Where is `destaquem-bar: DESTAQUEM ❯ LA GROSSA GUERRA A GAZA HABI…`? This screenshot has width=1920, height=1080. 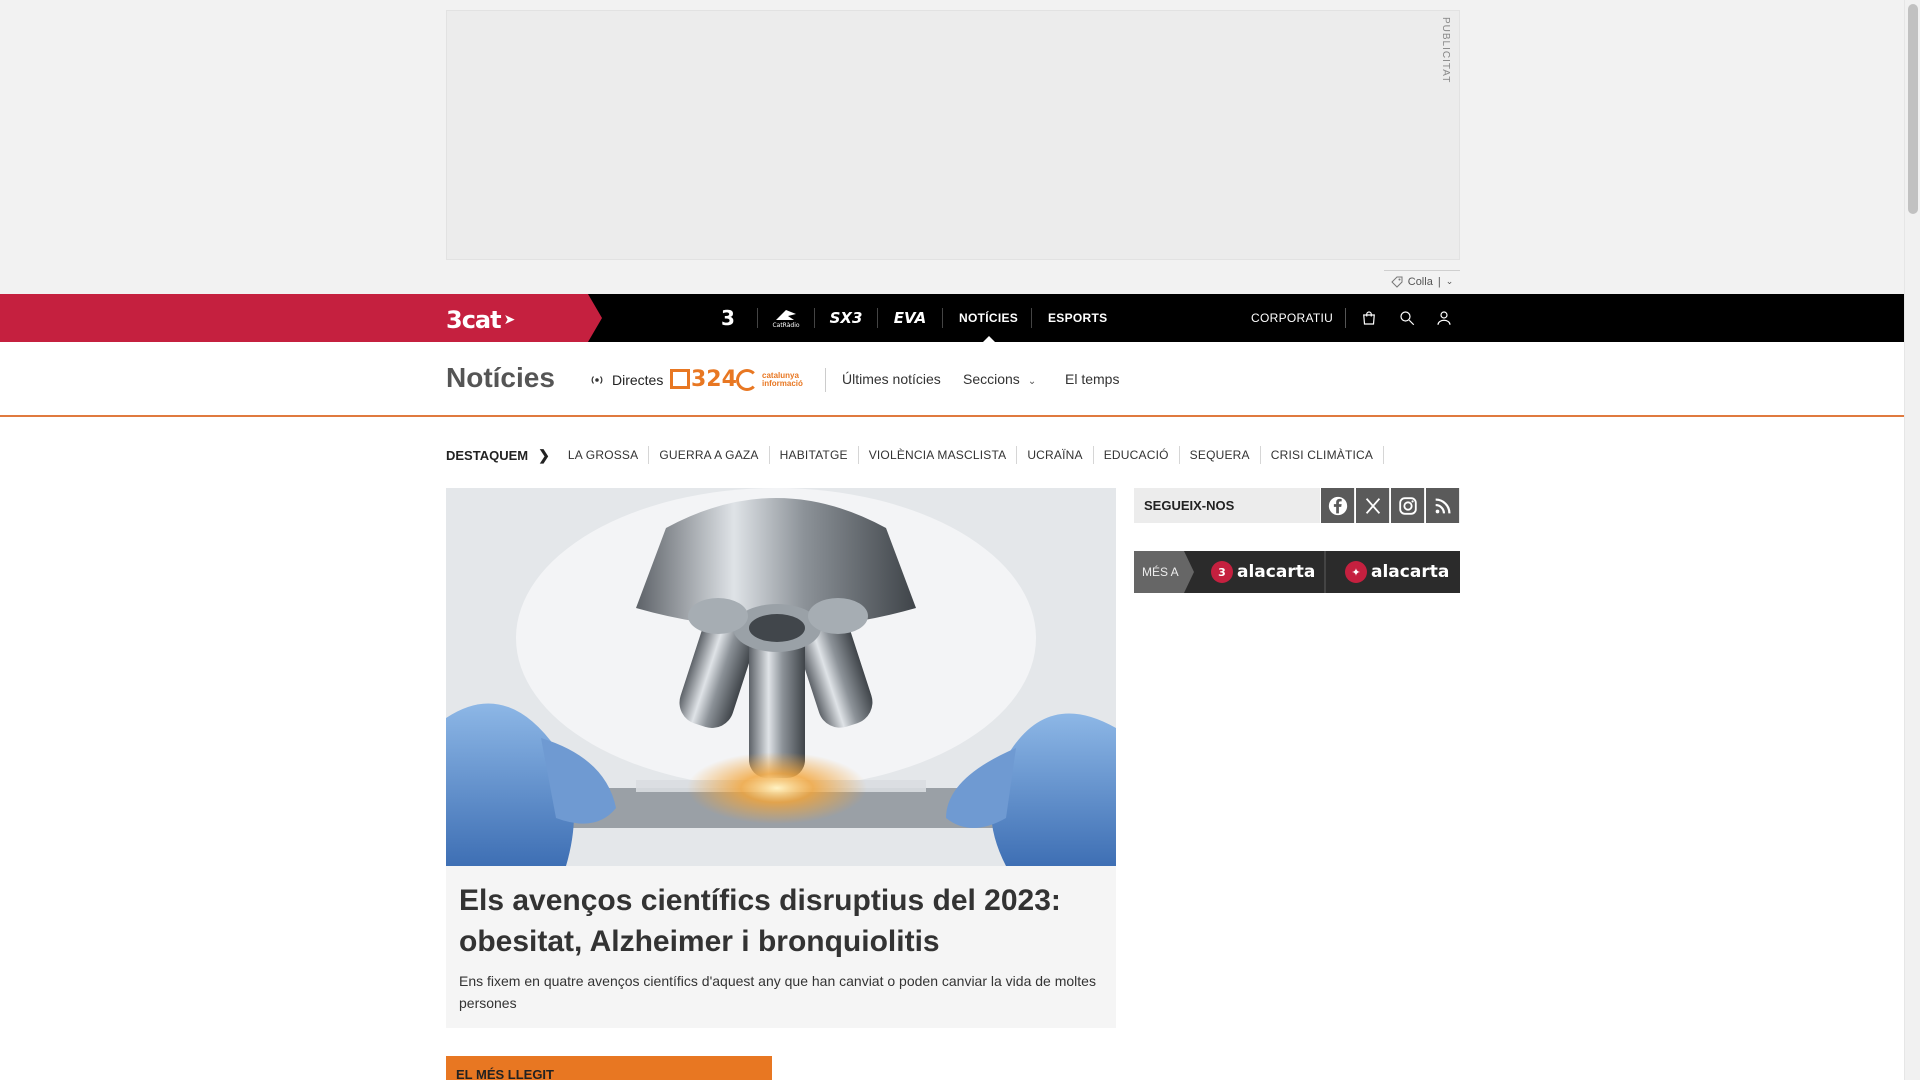 destaquem-bar: DESTAQUEM ❯ LA GROSSA GUERRA A GAZA HABI… is located at coordinates (915, 455).